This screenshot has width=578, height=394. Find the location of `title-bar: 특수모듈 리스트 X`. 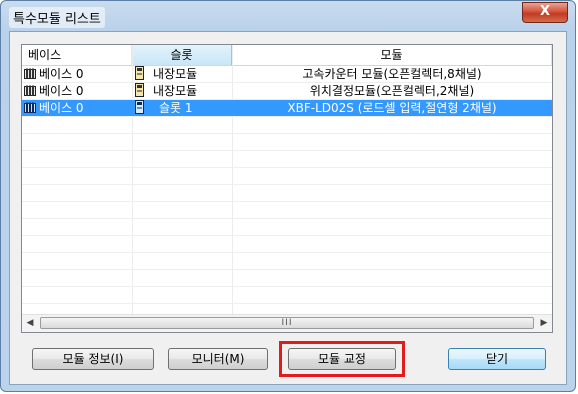

title-bar: 특수모듈 리스트 X is located at coordinates (288, 16).